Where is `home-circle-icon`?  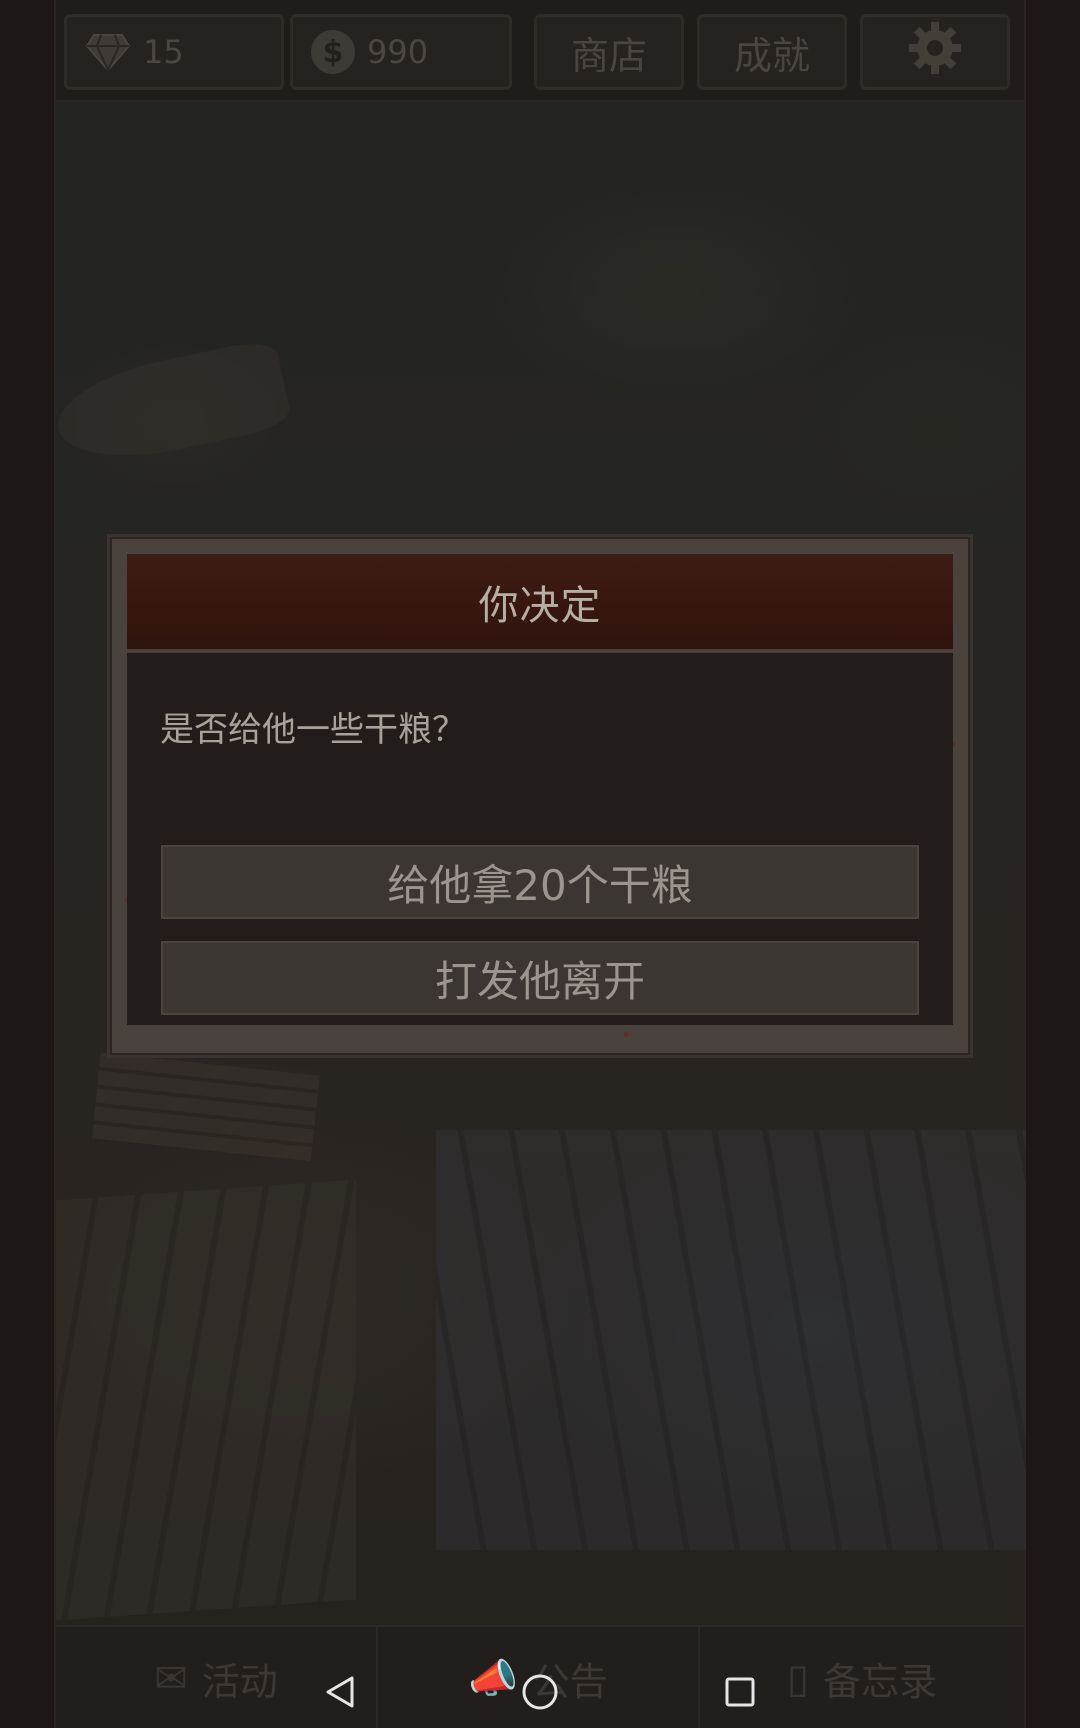 home-circle-icon is located at coordinates (540, 1692).